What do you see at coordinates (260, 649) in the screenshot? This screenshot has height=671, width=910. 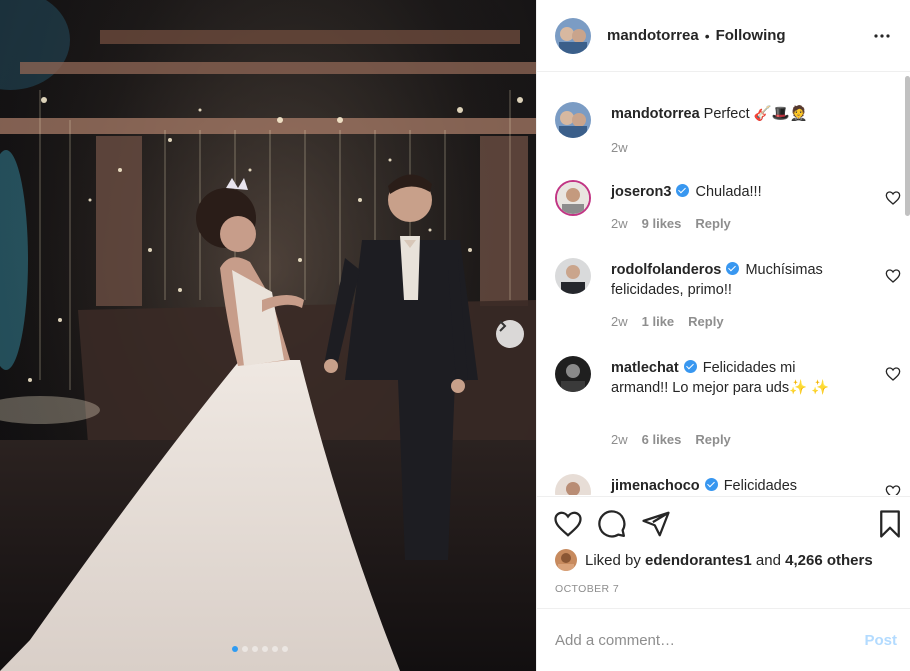 I see `carousel-dots` at bounding box center [260, 649].